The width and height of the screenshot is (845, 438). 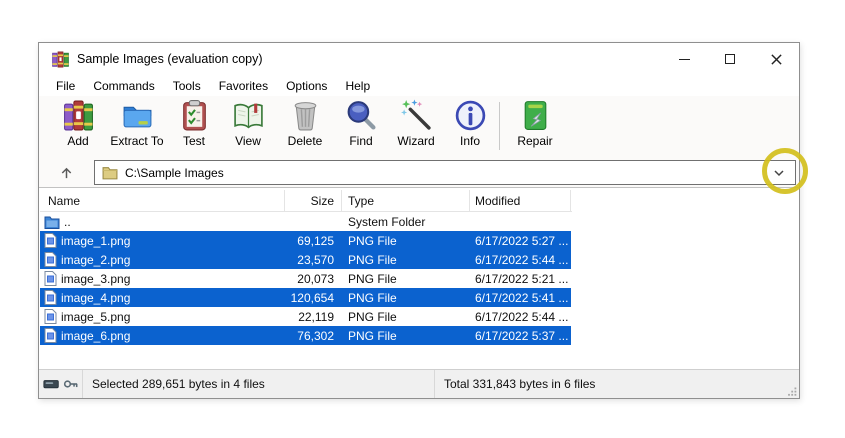 I want to click on maximize-button, so click(x=730, y=59).